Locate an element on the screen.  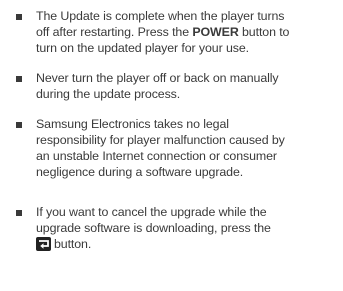
return-button-icon is located at coordinates (43, 244).